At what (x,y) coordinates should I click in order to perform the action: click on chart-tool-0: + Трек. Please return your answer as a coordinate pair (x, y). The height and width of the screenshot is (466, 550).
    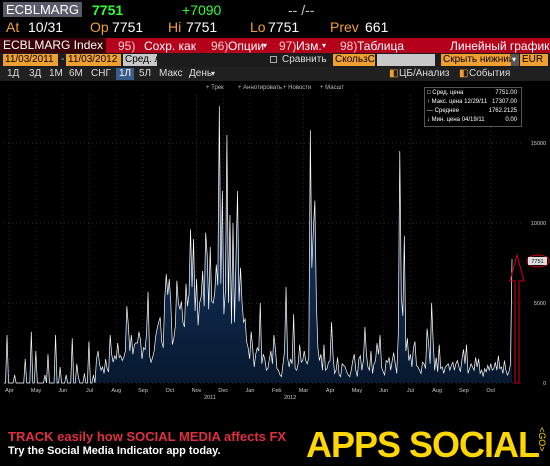
    Looking at the image, I should click on (215, 89).